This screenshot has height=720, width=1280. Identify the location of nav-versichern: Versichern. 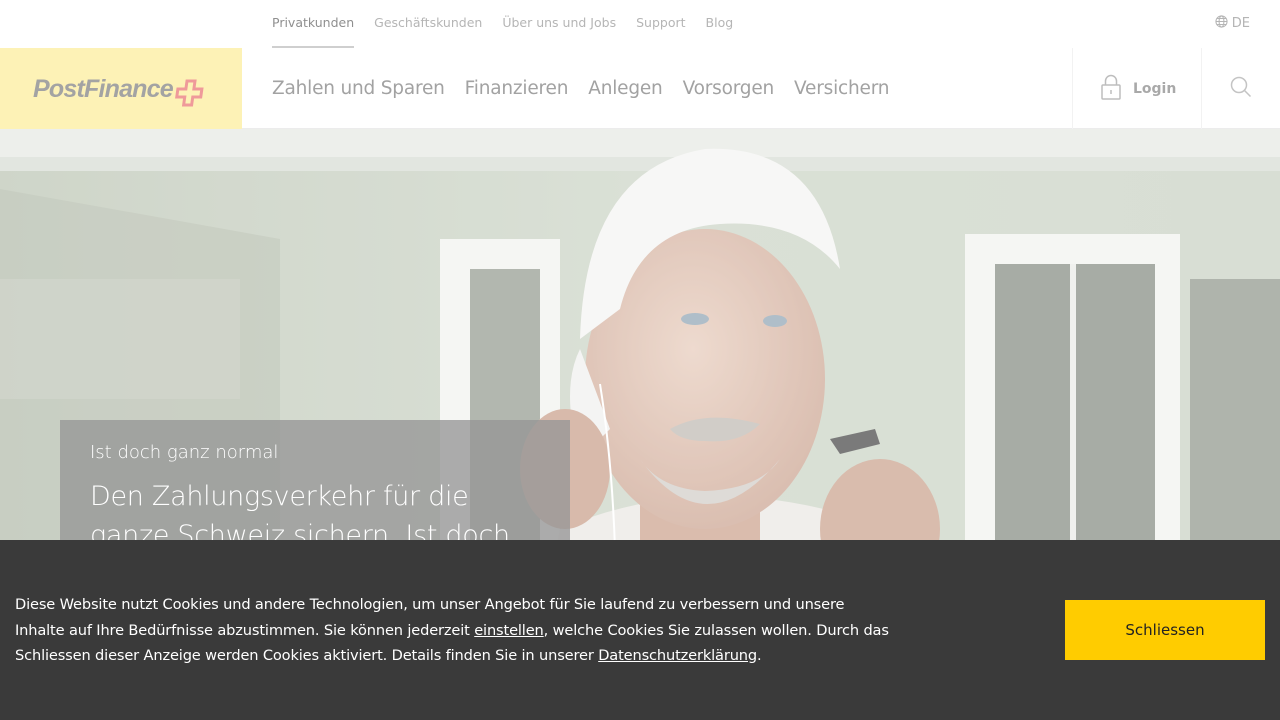
(841, 88).